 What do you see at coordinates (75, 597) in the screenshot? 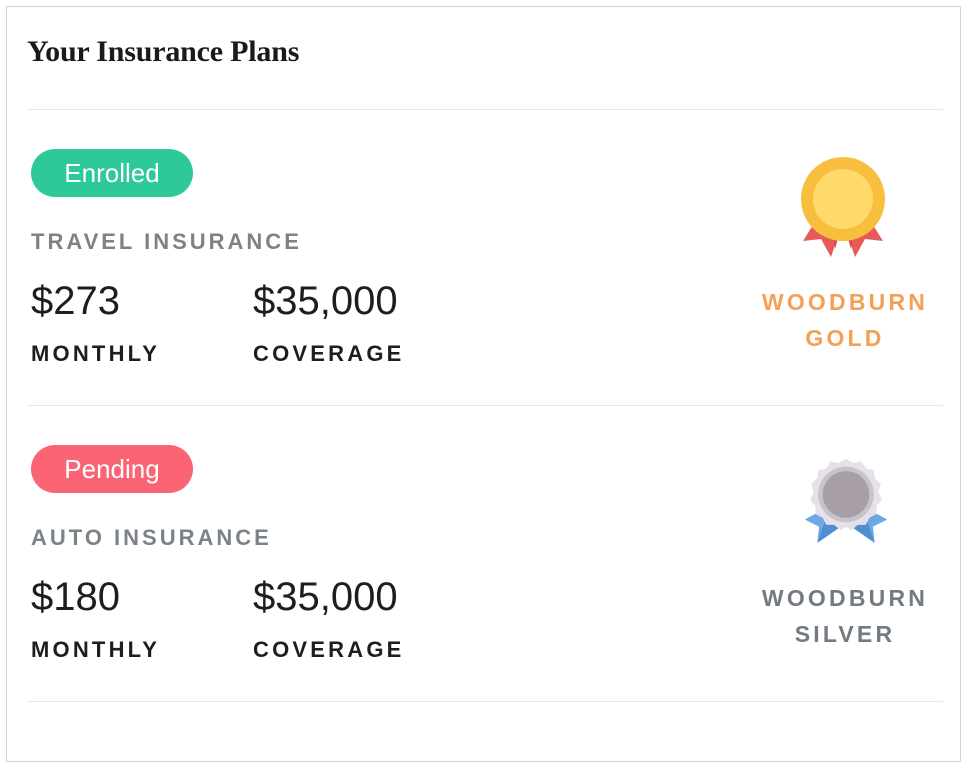
I see `monthly-amount: $180` at bounding box center [75, 597].